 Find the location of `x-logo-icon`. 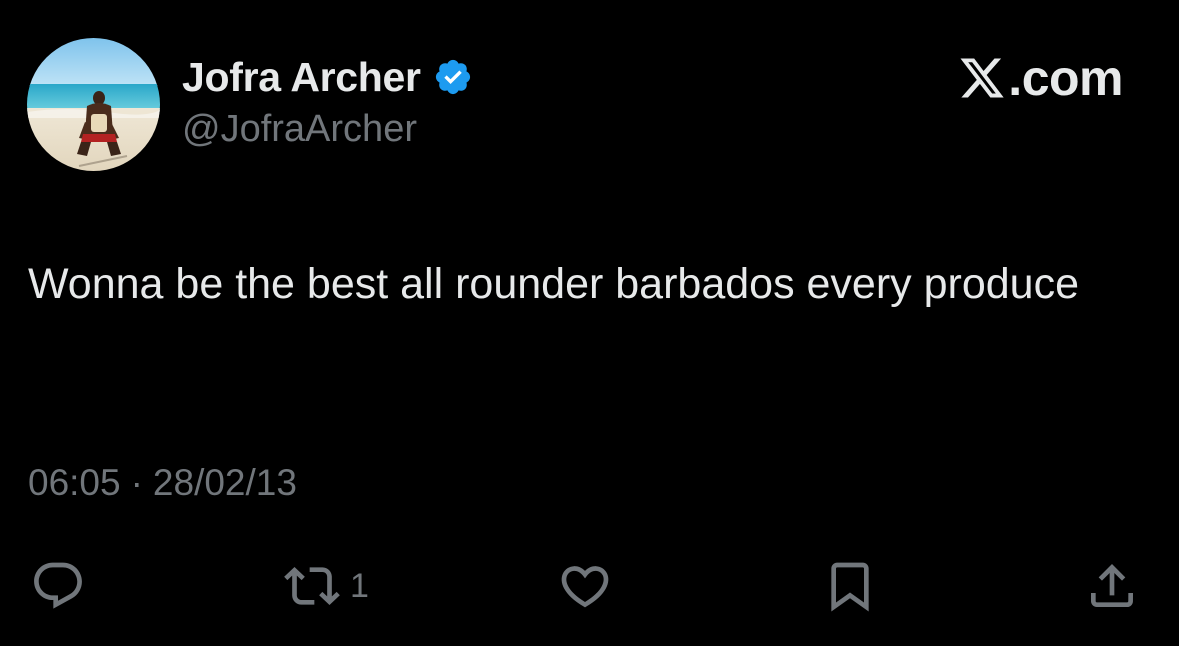

x-logo-icon is located at coordinates (982, 78).